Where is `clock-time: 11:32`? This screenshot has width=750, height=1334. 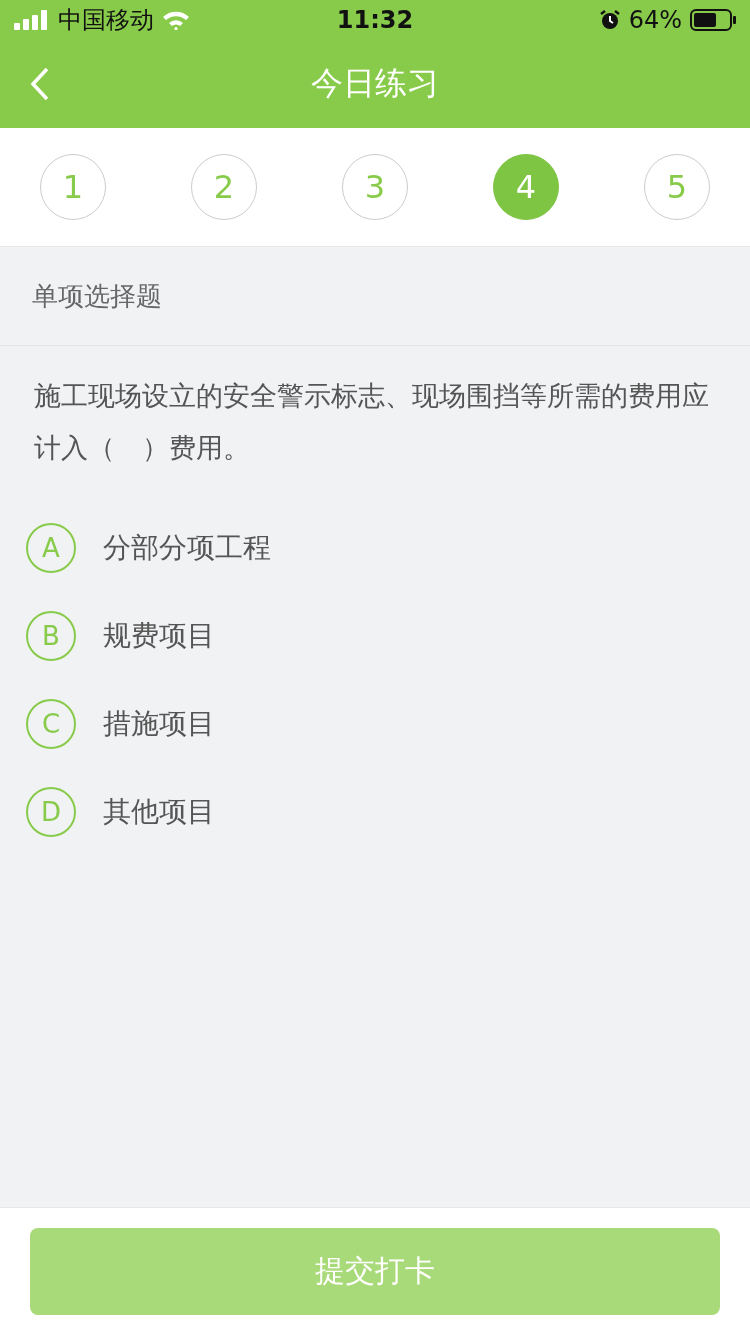
clock-time: 11:32 is located at coordinates (375, 20).